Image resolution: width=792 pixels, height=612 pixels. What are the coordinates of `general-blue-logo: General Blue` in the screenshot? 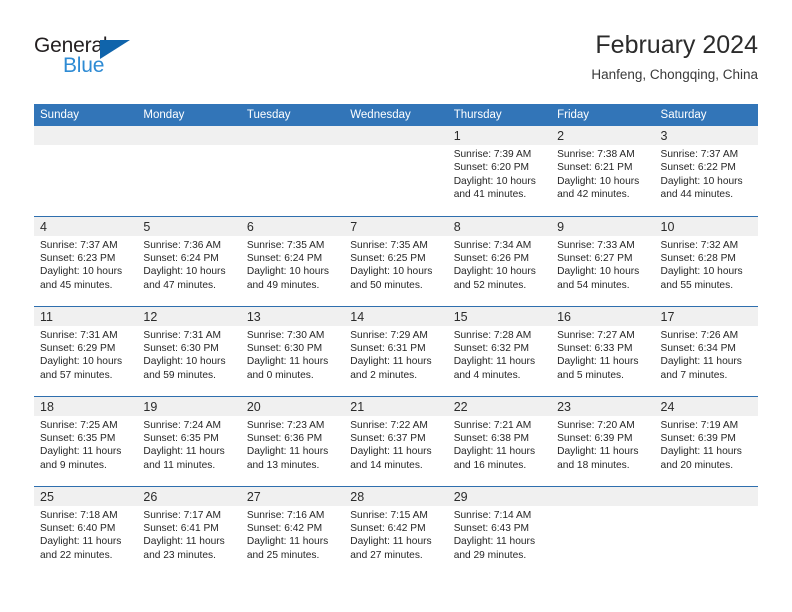 It's located at (99, 59).